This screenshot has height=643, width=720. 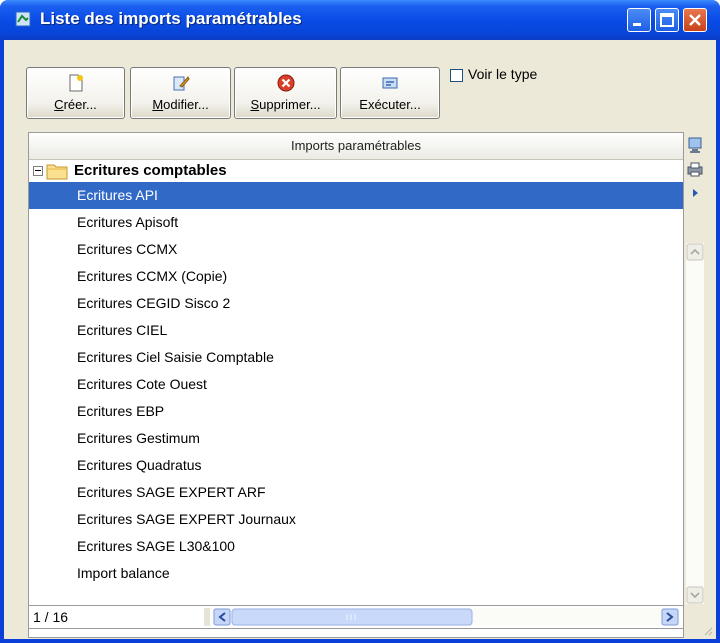 I want to click on create-button-accel: C, so click(x=59, y=104).